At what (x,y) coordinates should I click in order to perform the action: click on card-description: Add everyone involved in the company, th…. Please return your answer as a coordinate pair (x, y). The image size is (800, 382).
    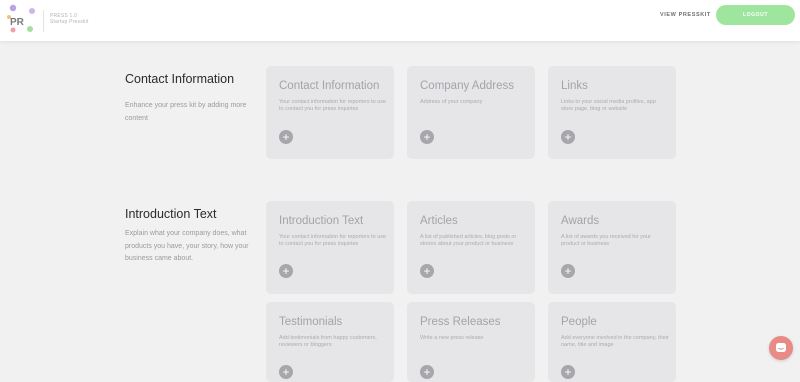
    Looking at the image, I should click on (615, 342).